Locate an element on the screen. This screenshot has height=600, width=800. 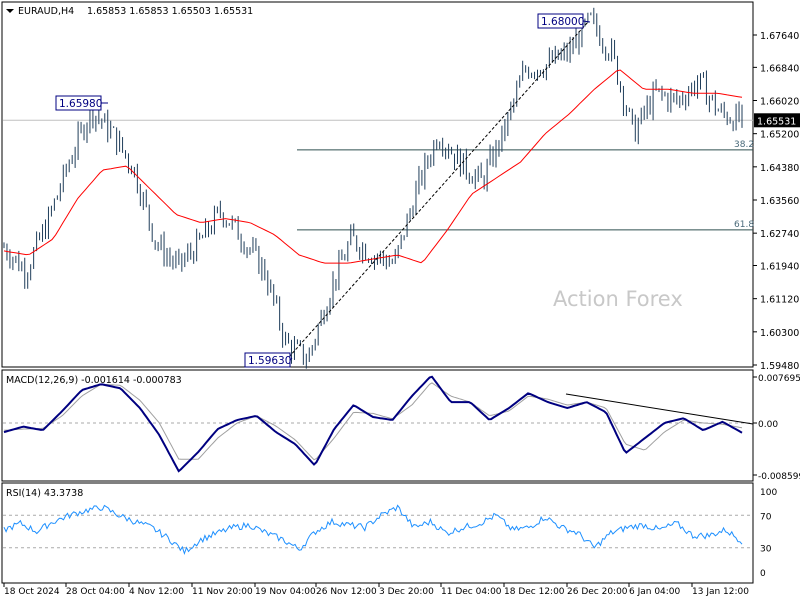
time-tick-label: 19 Nov 04:00 is located at coordinates (285, 592).